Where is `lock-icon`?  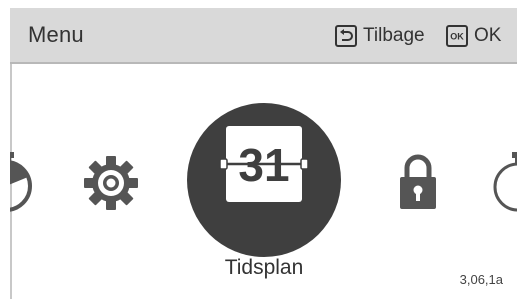 lock-icon is located at coordinates (418, 181).